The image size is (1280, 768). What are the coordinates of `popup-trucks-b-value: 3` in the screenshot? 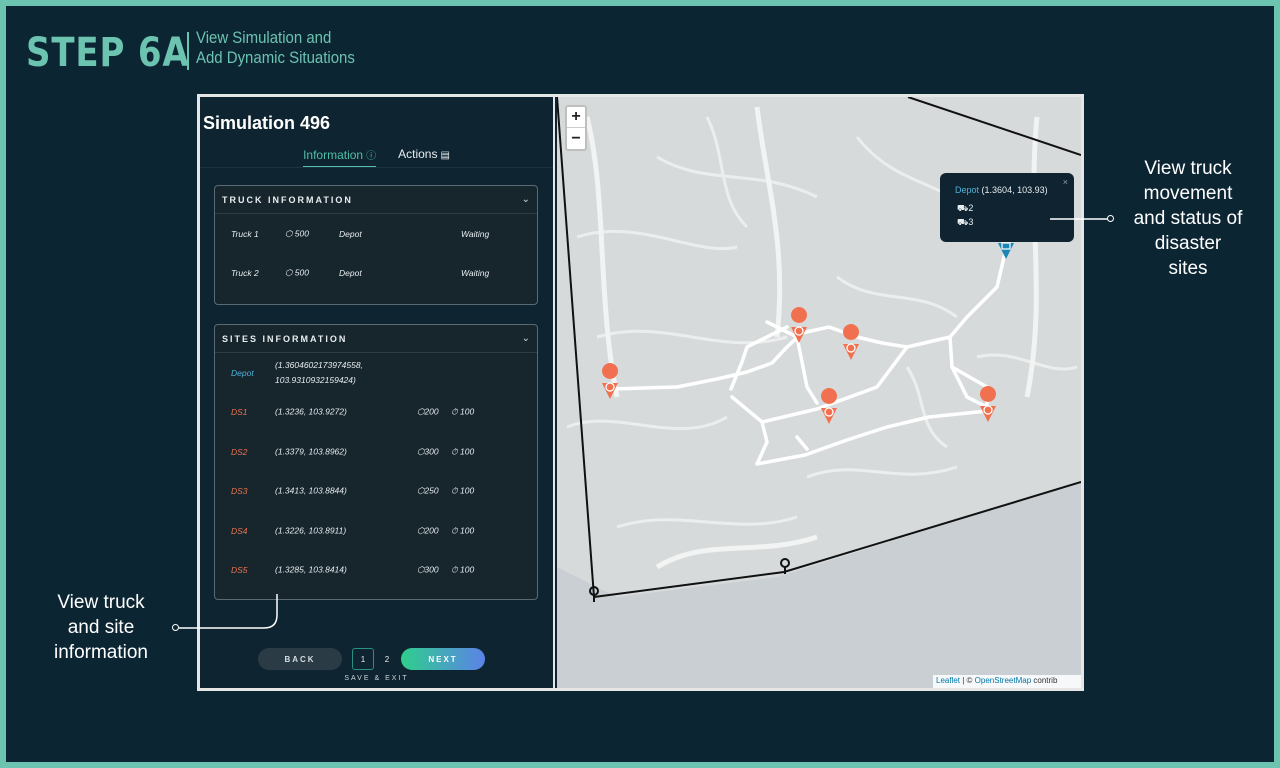 It's located at (971, 222).